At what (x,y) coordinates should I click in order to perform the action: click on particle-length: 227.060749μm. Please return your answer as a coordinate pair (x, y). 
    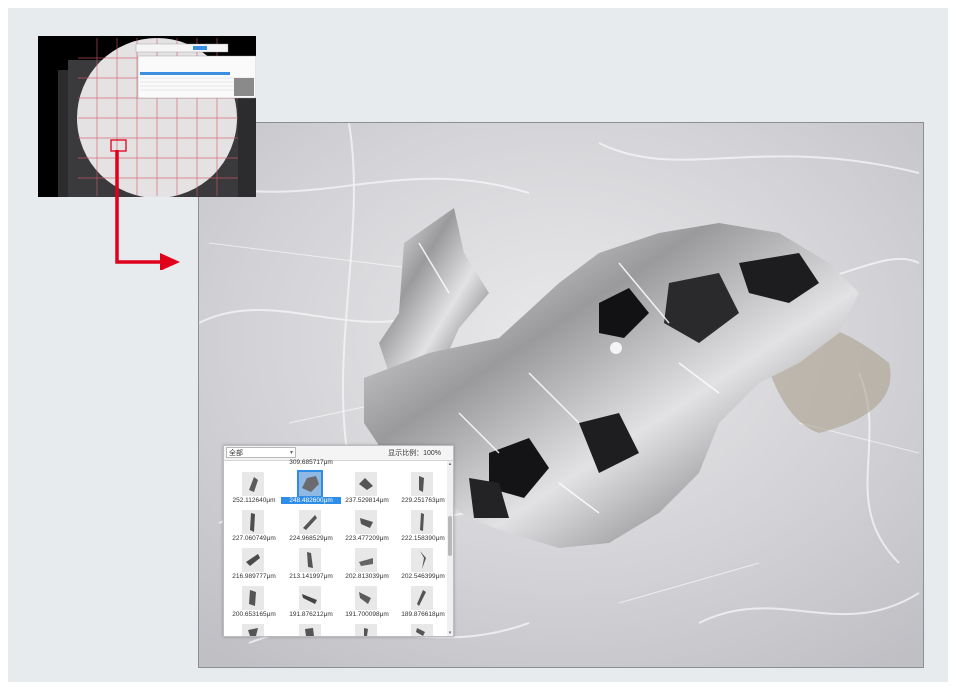
    Looking at the image, I should click on (254, 538).